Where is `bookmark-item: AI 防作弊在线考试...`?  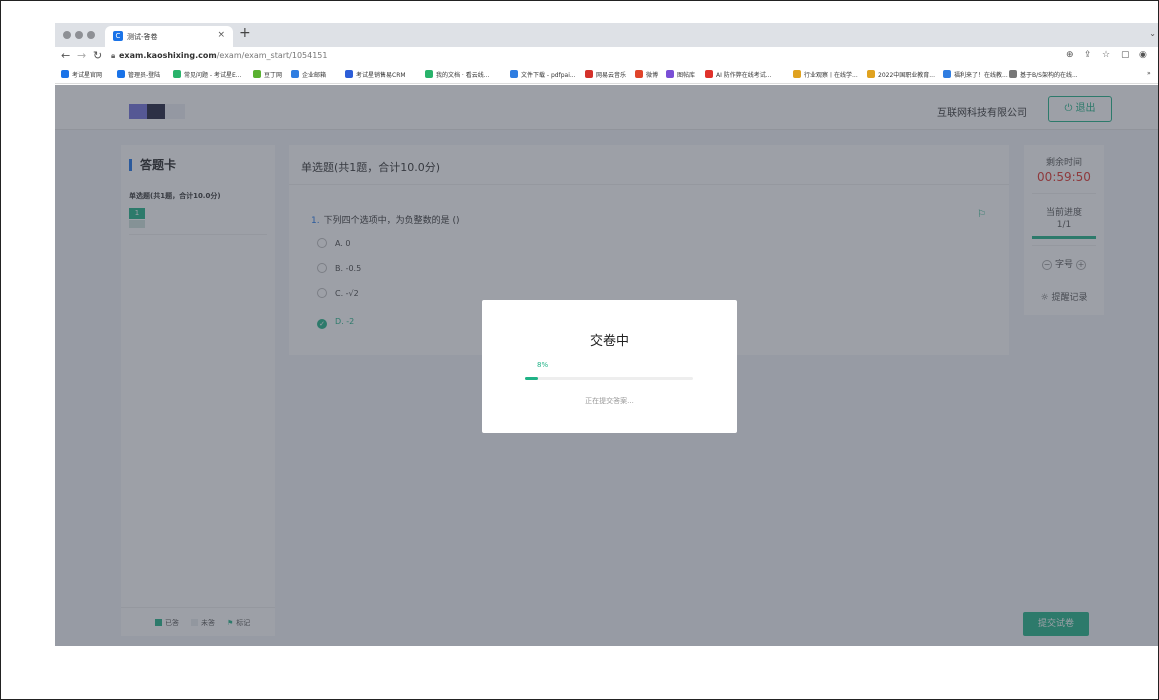 bookmark-item: AI 防作弊在线考试... is located at coordinates (738, 74).